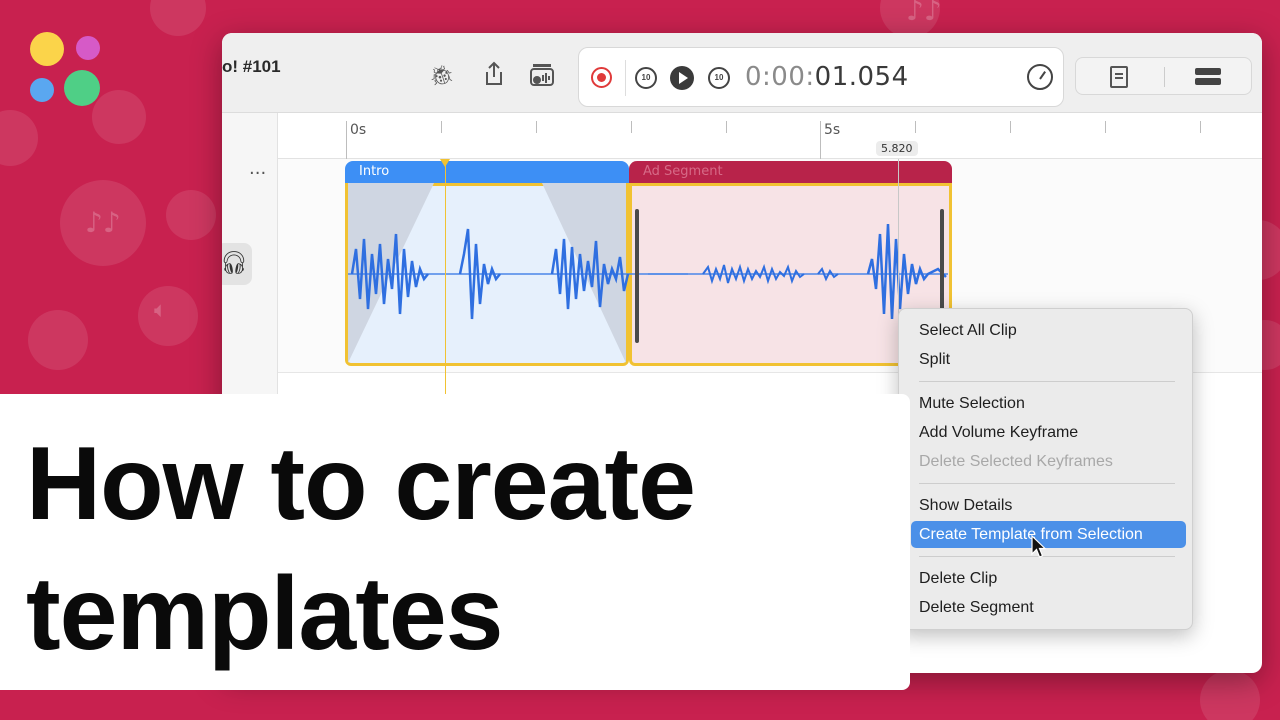 The width and height of the screenshot is (1280, 720). I want to click on transport-controls: 10 10 0:00:01.054, so click(821, 77).